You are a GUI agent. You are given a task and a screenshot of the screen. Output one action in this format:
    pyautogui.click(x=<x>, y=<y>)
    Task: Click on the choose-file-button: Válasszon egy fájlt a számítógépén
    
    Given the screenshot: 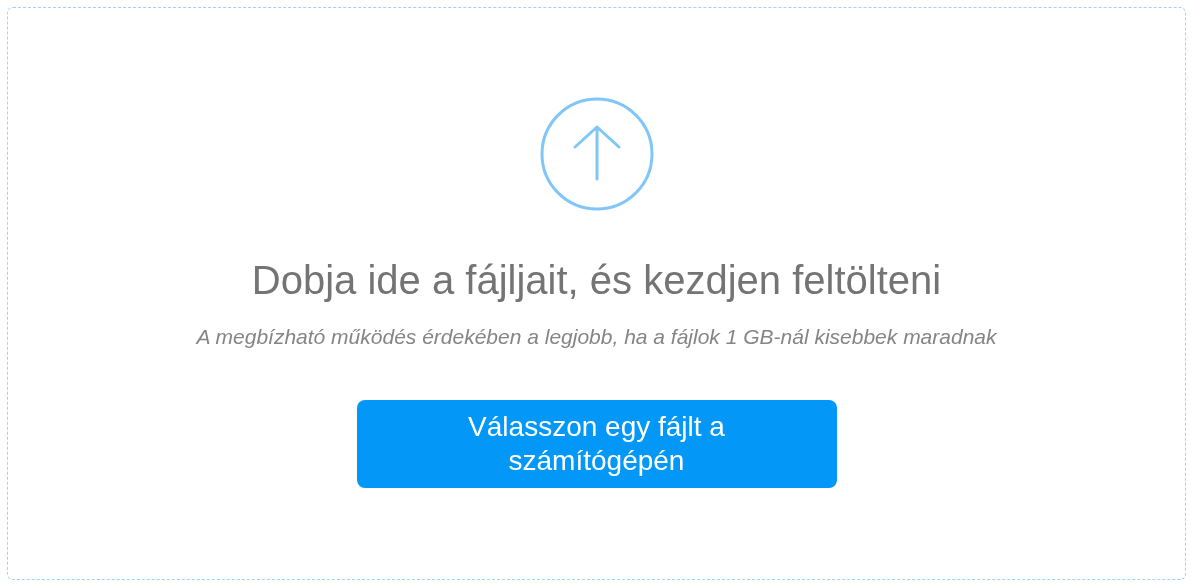 What is the action you would take?
    pyautogui.click(x=596, y=444)
    